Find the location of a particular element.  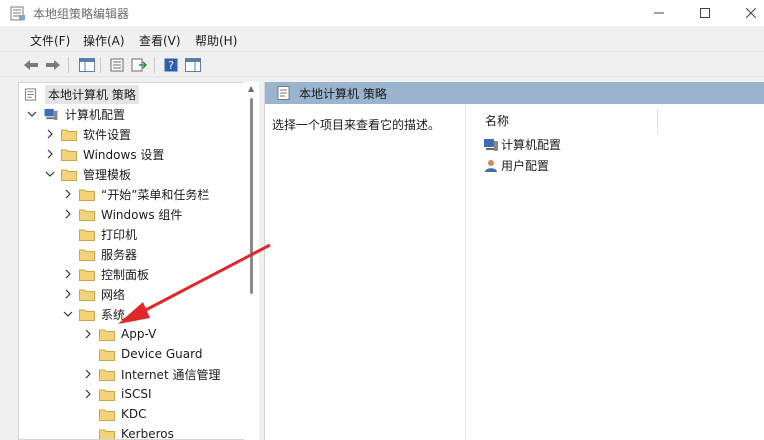

show-hide-console-tree-button is located at coordinates (87, 65).